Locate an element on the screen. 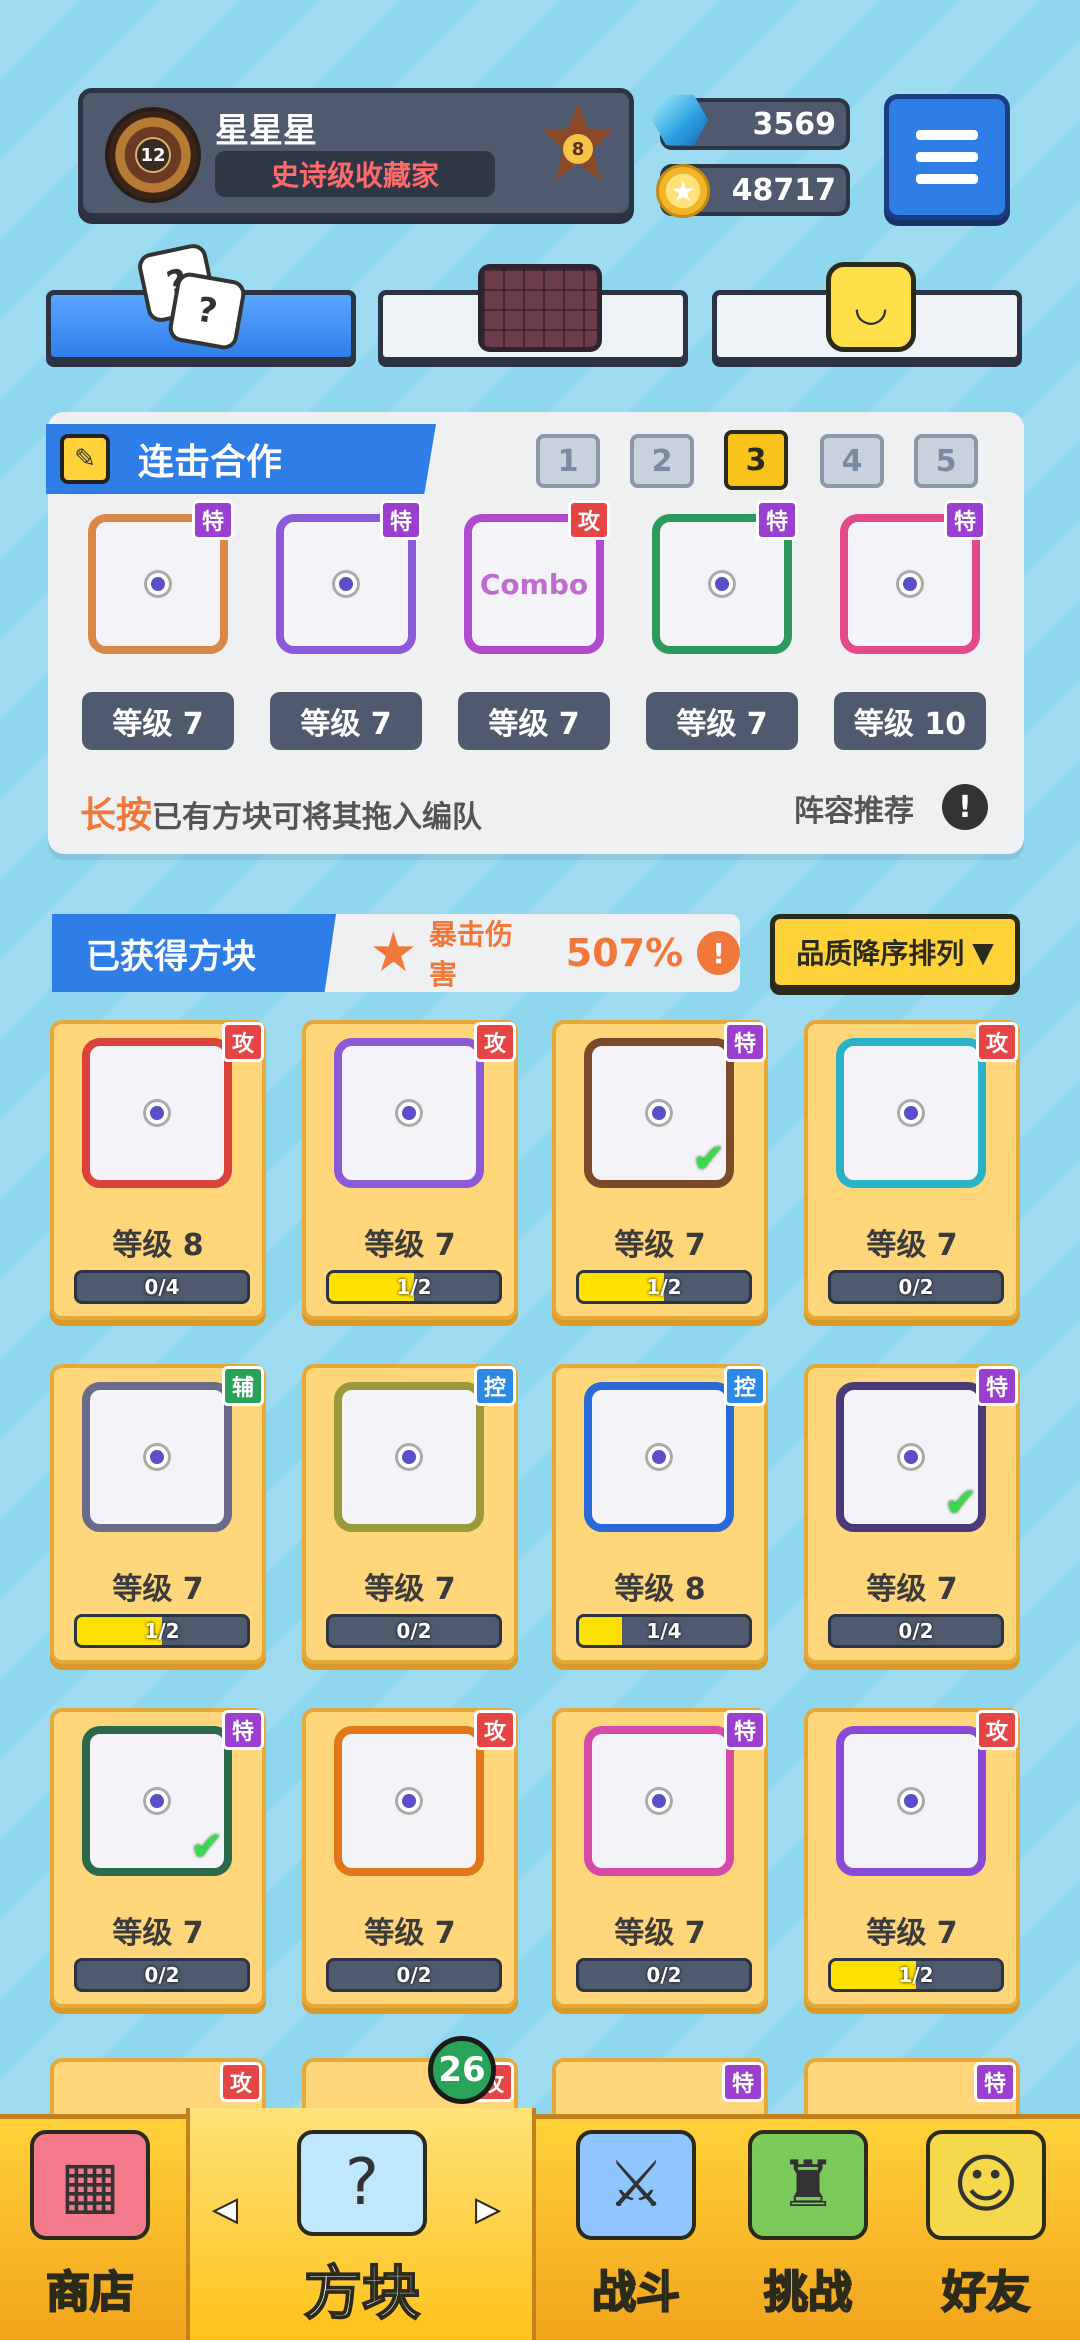 This screenshot has width=1080, height=2340. combo-slot-1: 1 is located at coordinates (568, 461).